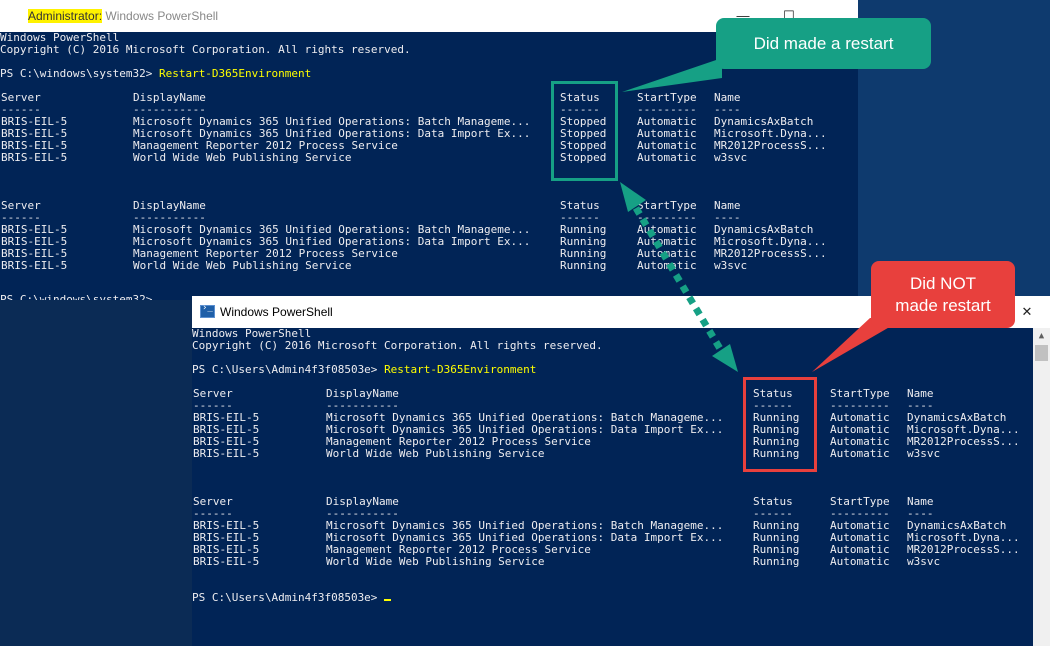 Image resolution: width=1050 pixels, height=646 pixels. I want to click on green-callout-text: Did made a restart, so click(823, 43).